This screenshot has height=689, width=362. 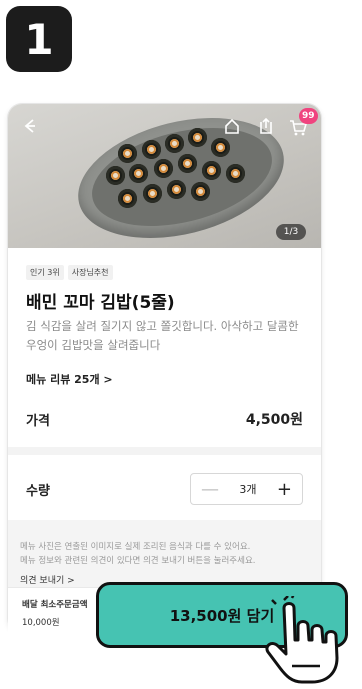 What do you see at coordinates (210, 489) in the screenshot?
I see `minus-button: —` at bounding box center [210, 489].